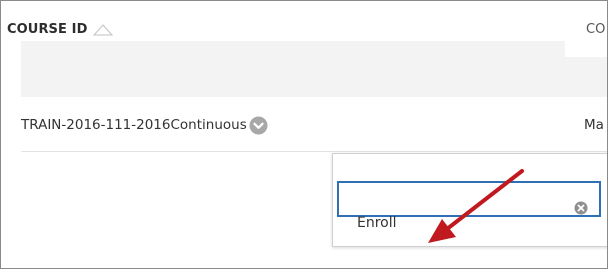  What do you see at coordinates (377, 223) in the screenshot?
I see `menu-item-enroll: Enroll` at bounding box center [377, 223].